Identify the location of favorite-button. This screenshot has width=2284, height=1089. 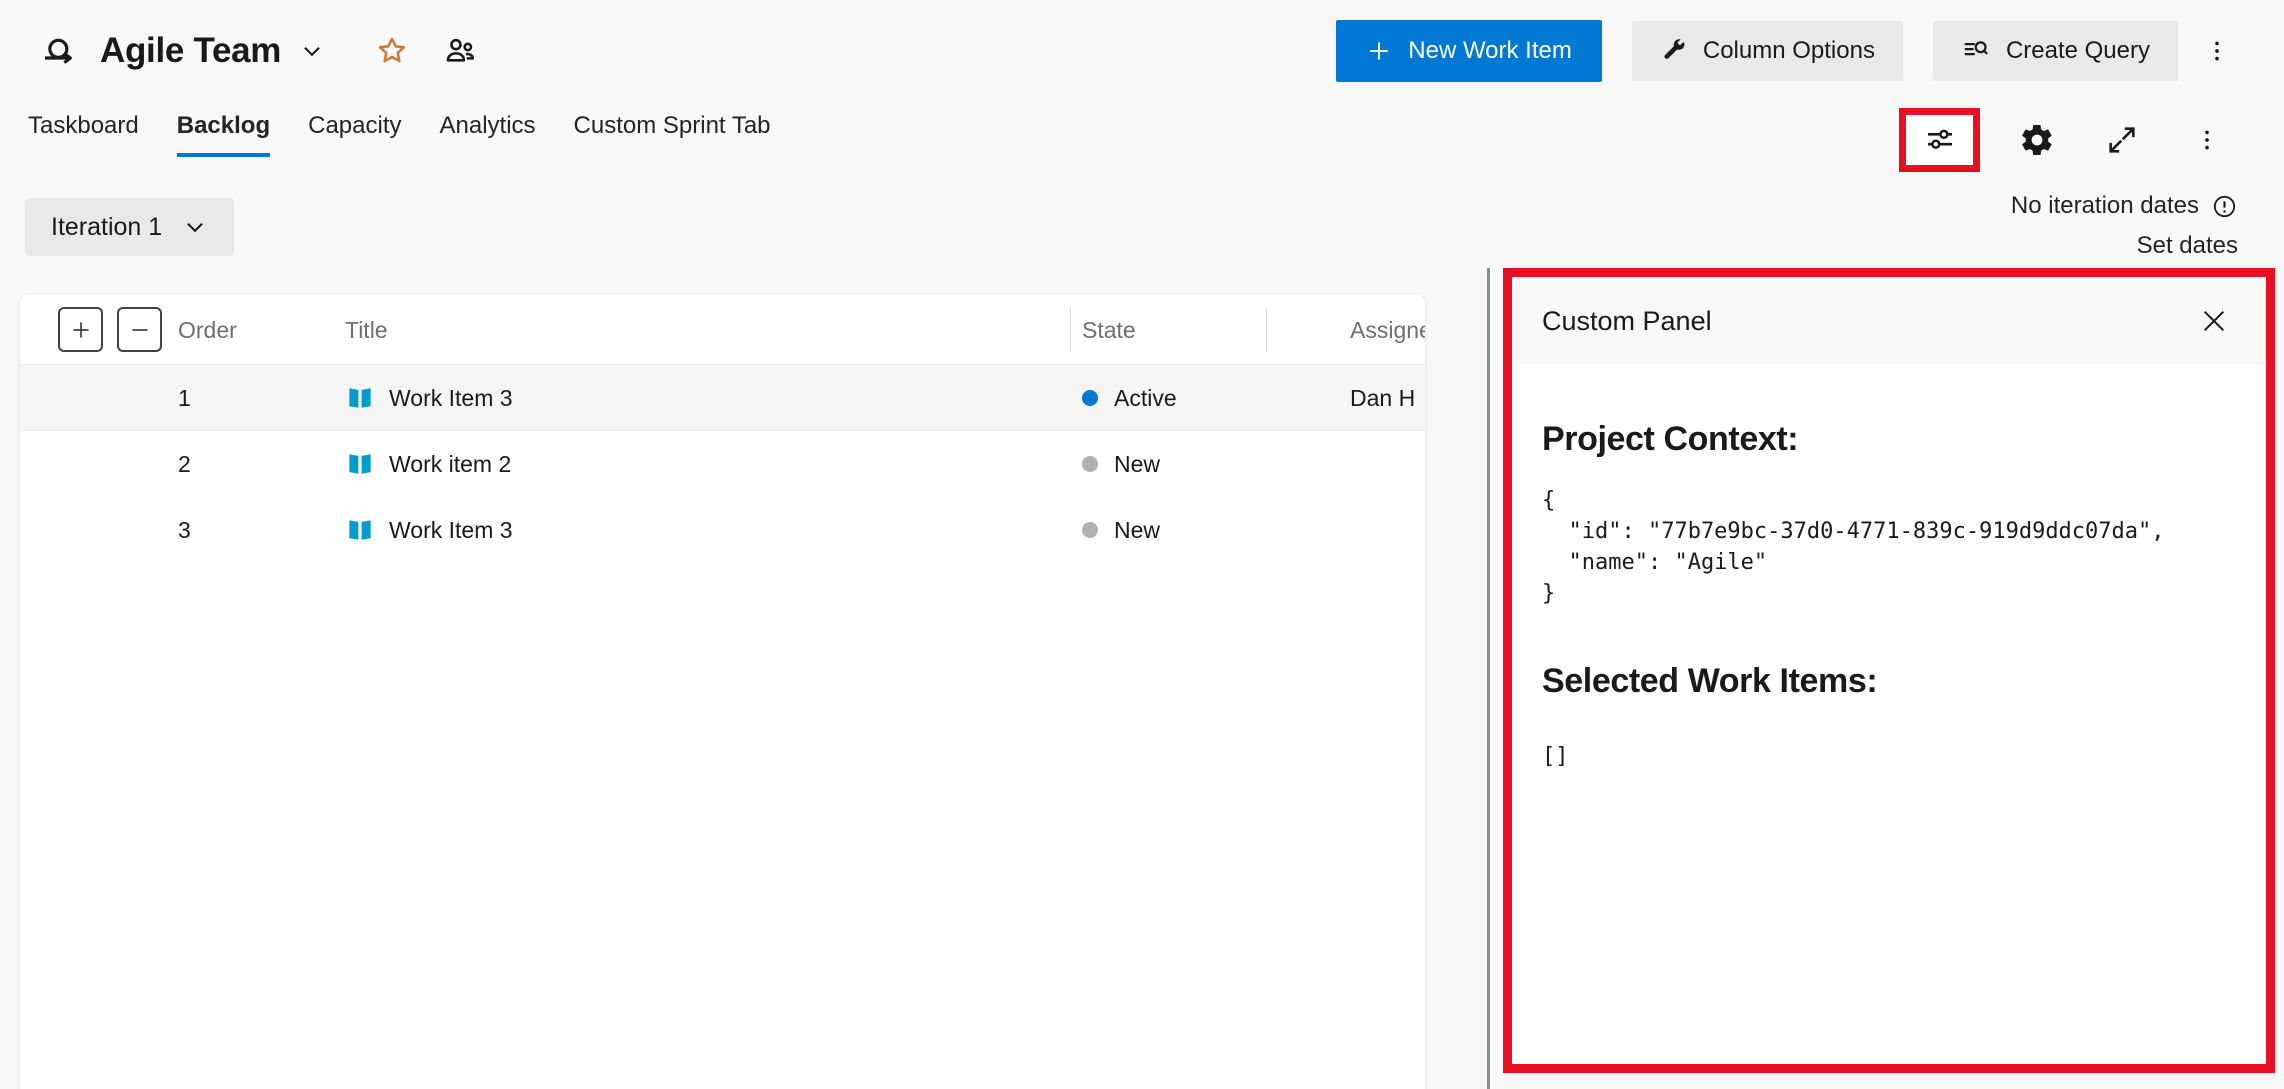
(392, 51).